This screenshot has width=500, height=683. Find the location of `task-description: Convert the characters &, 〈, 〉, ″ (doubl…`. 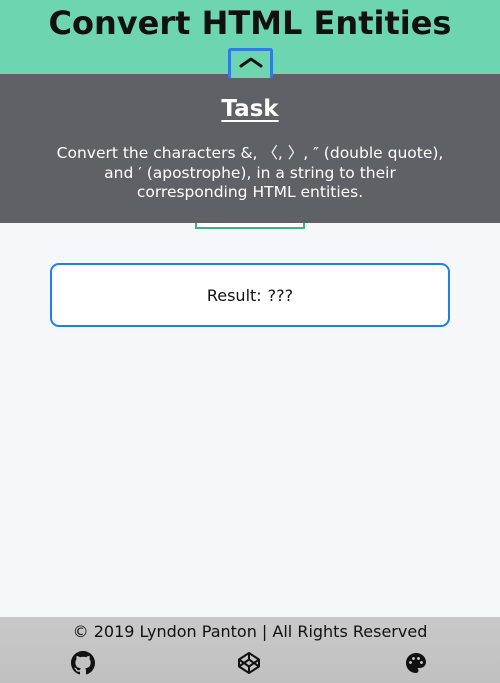

task-description: Convert the characters &, 〈, 〉, ″ (doubl… is located at coordinates (250, 172).